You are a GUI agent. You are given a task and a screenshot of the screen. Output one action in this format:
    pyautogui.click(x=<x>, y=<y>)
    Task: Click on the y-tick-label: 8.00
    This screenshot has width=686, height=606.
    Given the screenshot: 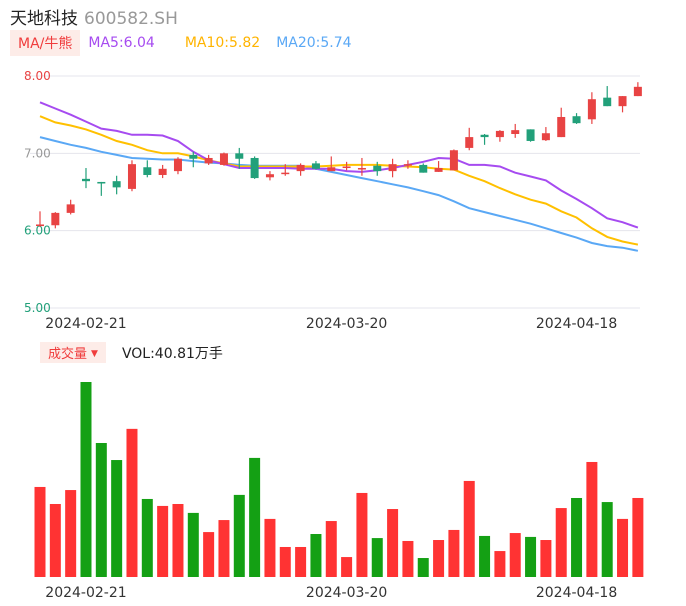 What is the action you would take?
    pyautogui.click(x=37, y=76)
    